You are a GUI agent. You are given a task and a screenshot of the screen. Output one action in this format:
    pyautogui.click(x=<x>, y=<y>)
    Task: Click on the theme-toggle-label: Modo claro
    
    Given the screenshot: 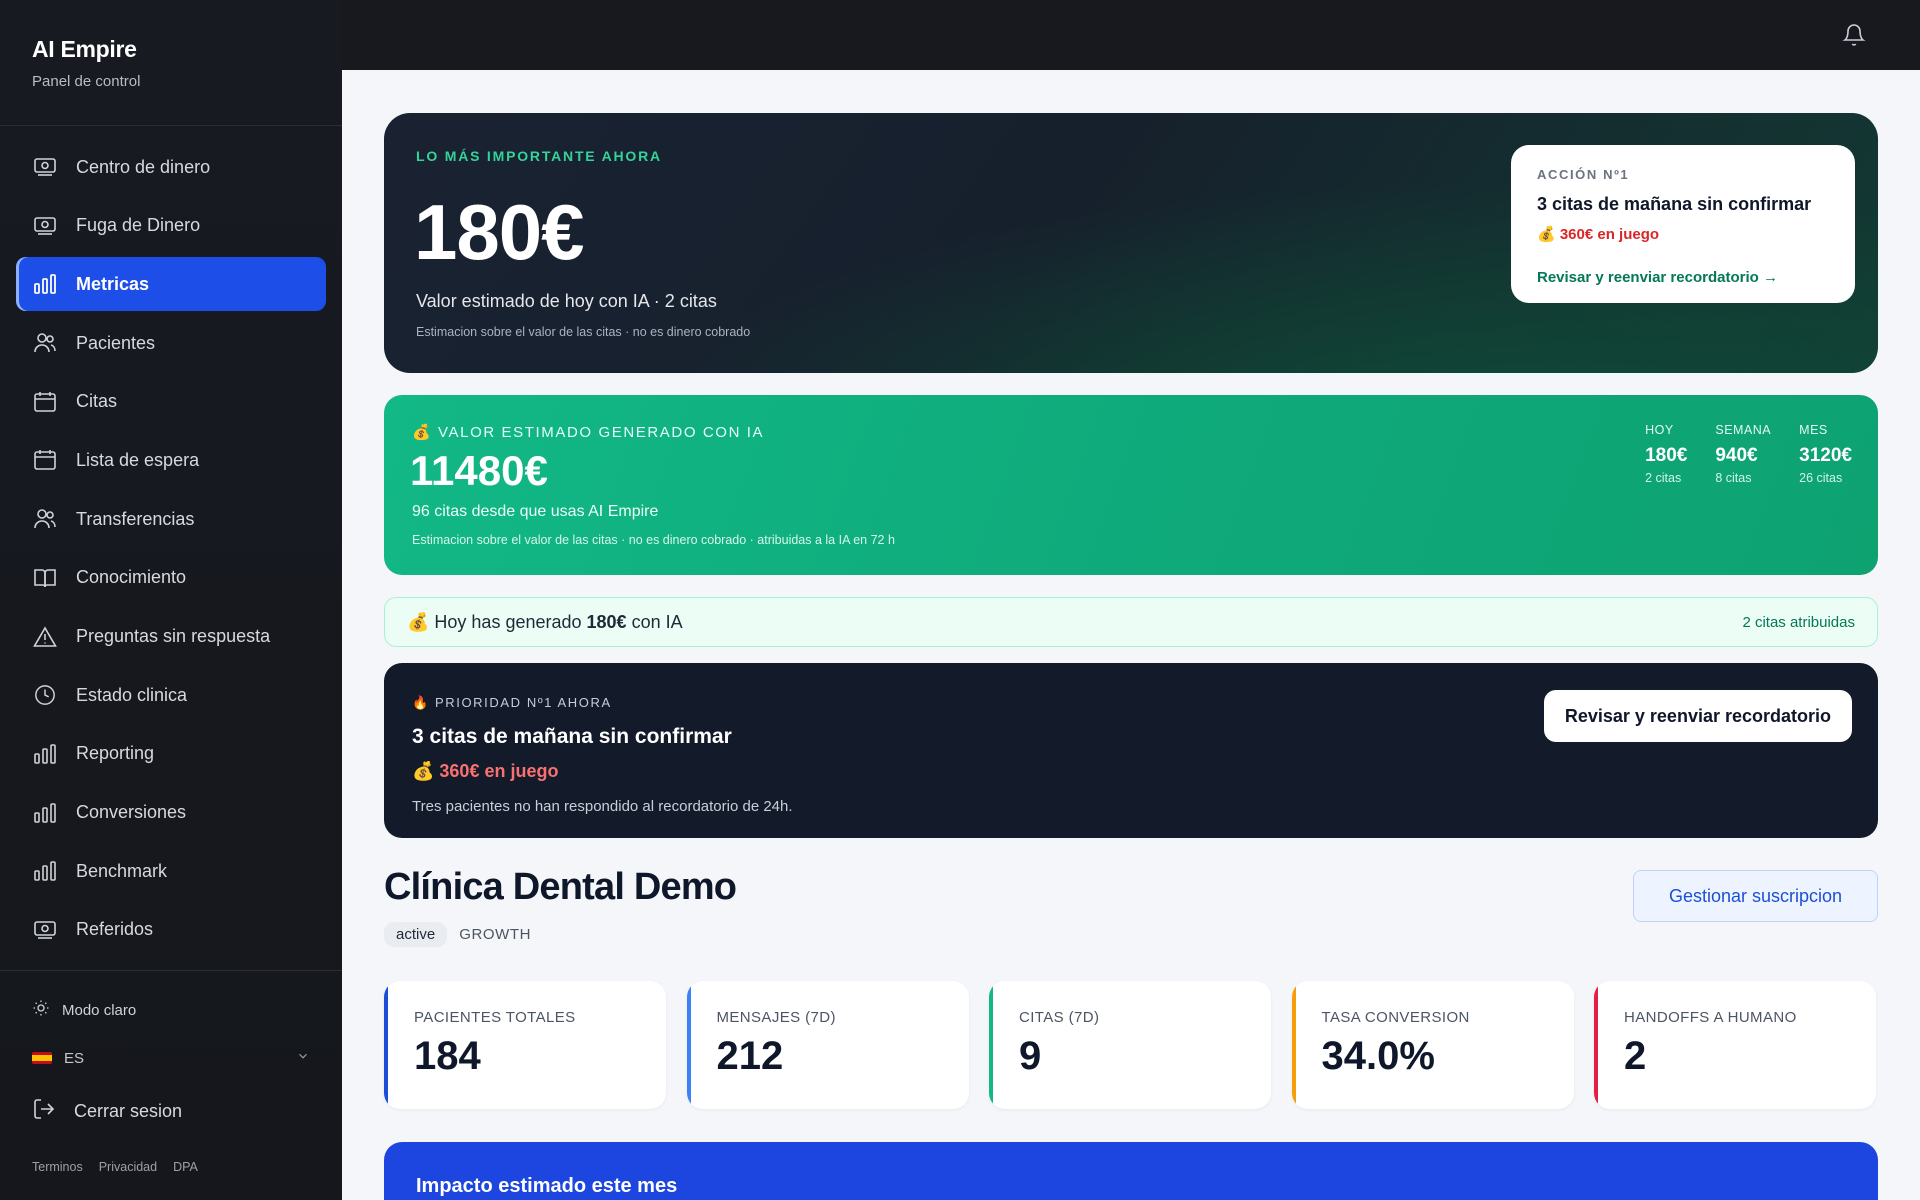 What is the action you would take?
    pyautogui.click(x=99, y=1010)
    